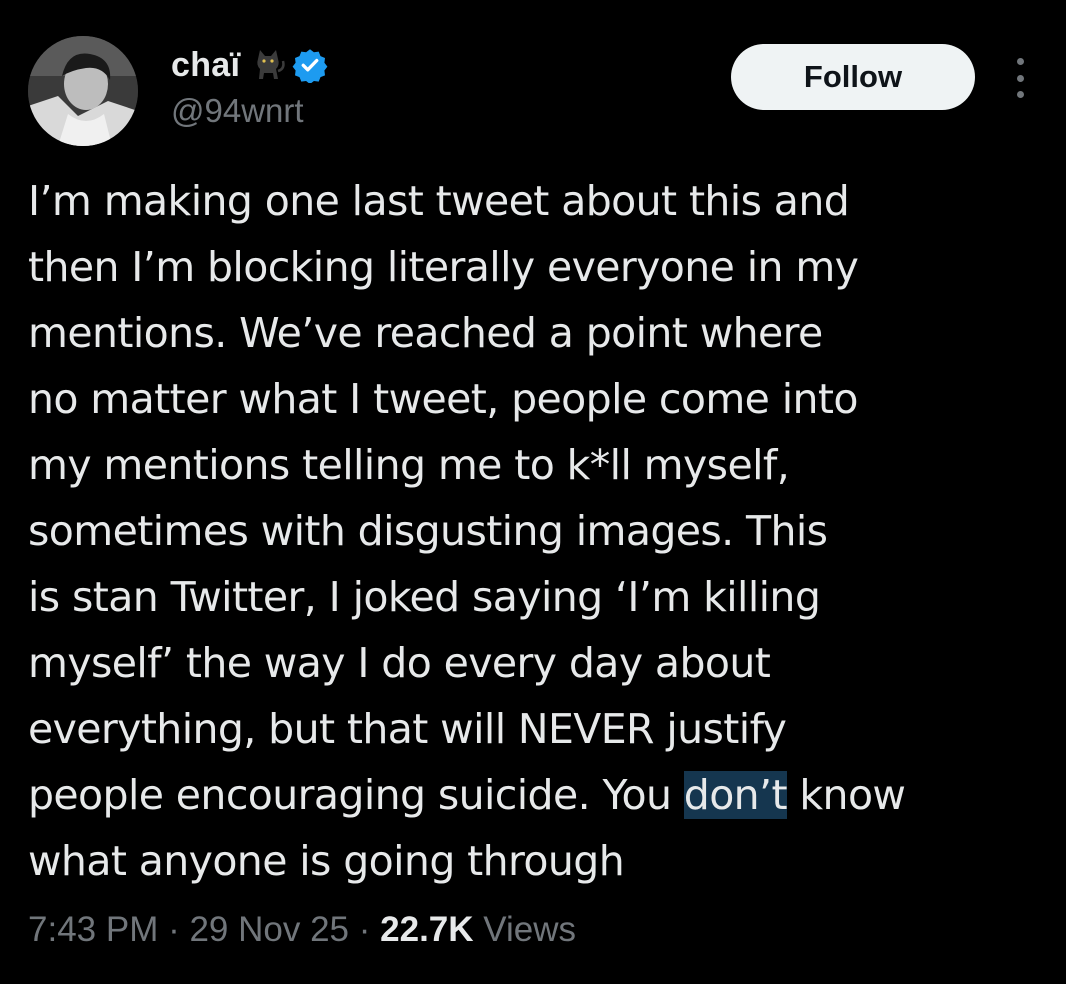 Image resolution: width=1066 pixels, height=984 pixels. Describe the element at coordinates (268, 65) in the screenshot. I see `cat-emoji-icon` at that location.